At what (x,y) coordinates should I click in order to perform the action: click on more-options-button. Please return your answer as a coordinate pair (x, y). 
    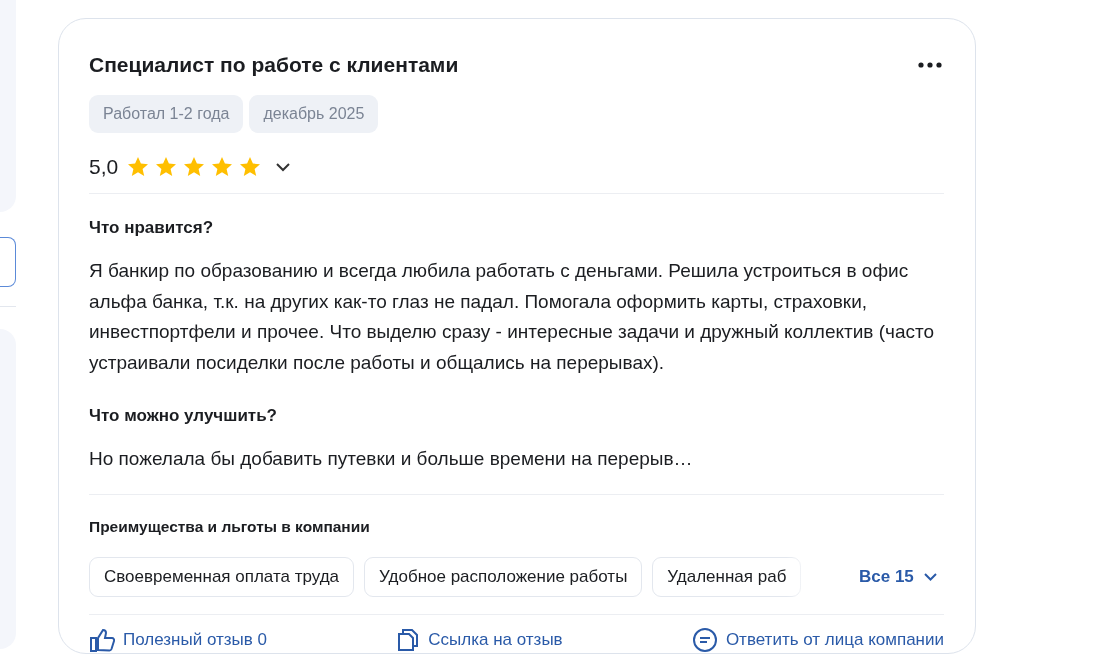
    Looking at the image, I should click on (930, 65).